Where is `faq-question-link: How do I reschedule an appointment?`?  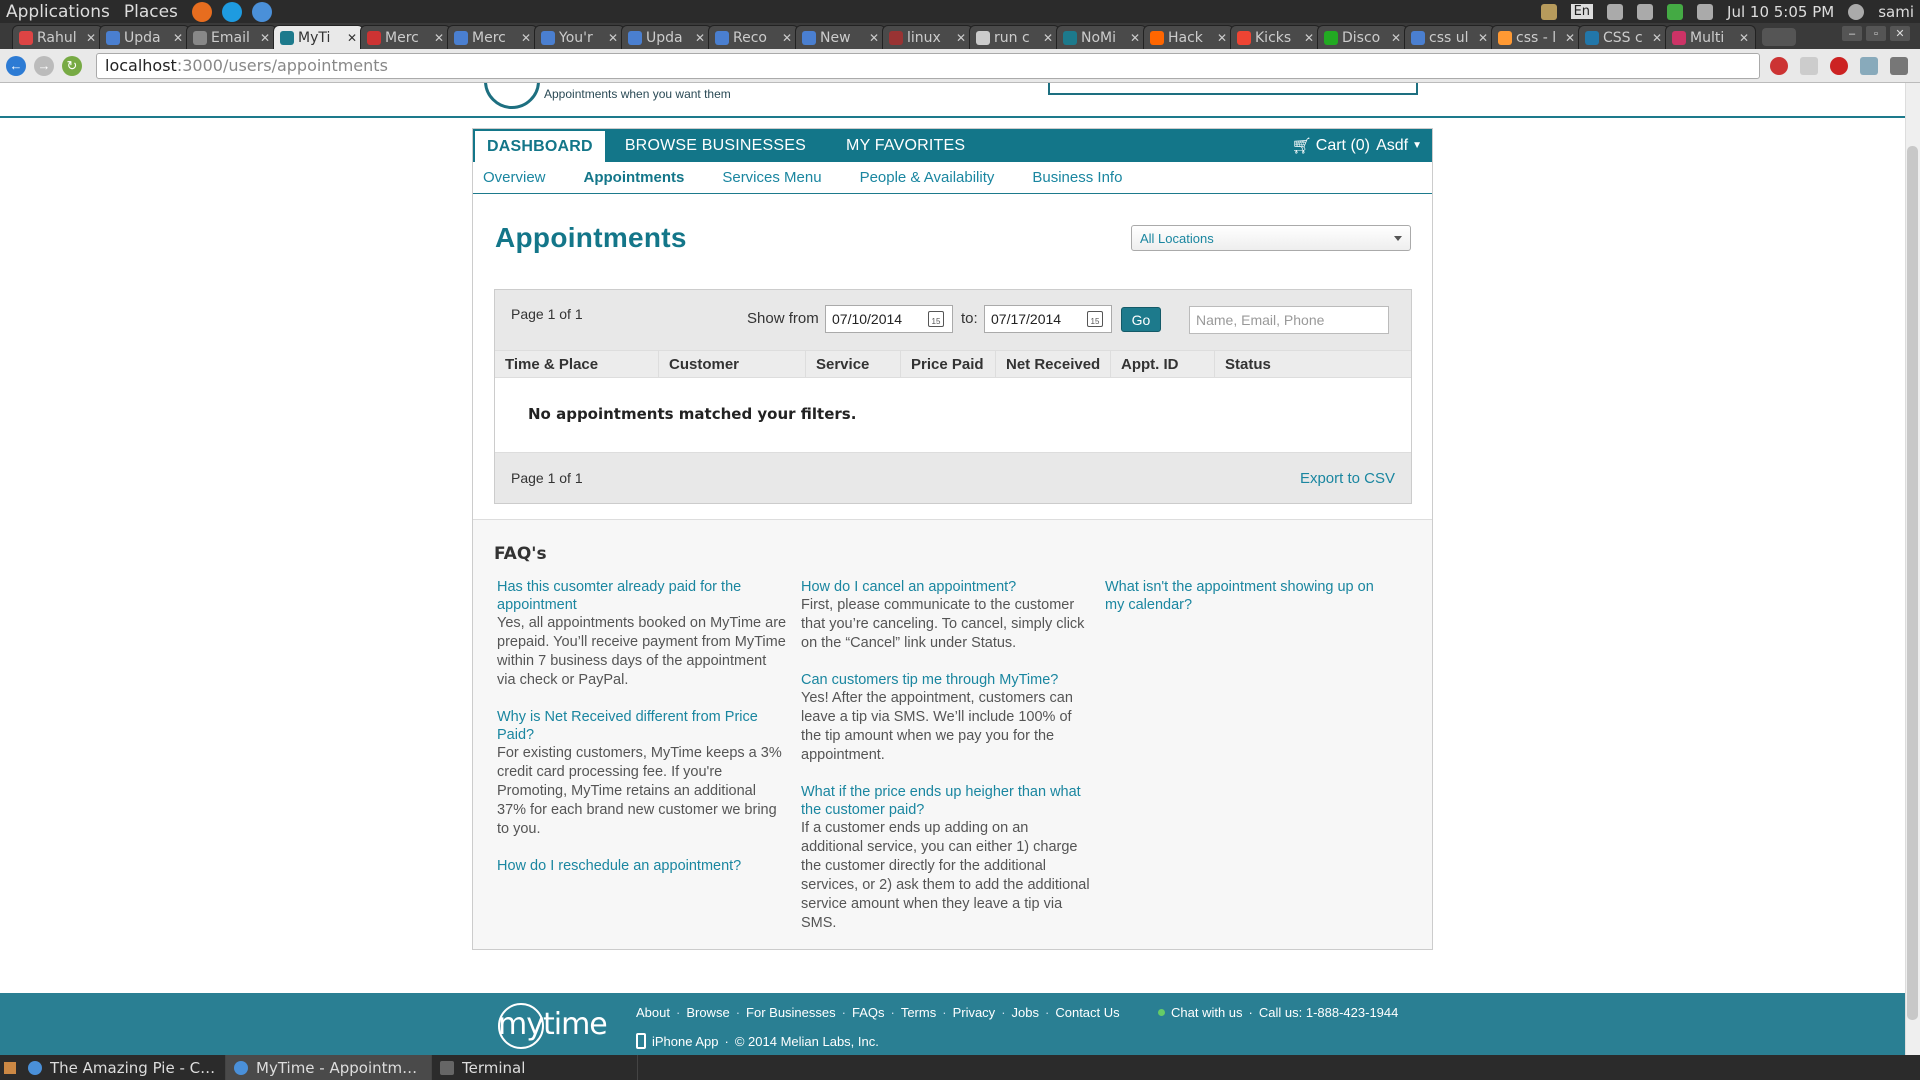
faq-question-link: How do I reschedule an appointment? is located at coordinates (642, 866).